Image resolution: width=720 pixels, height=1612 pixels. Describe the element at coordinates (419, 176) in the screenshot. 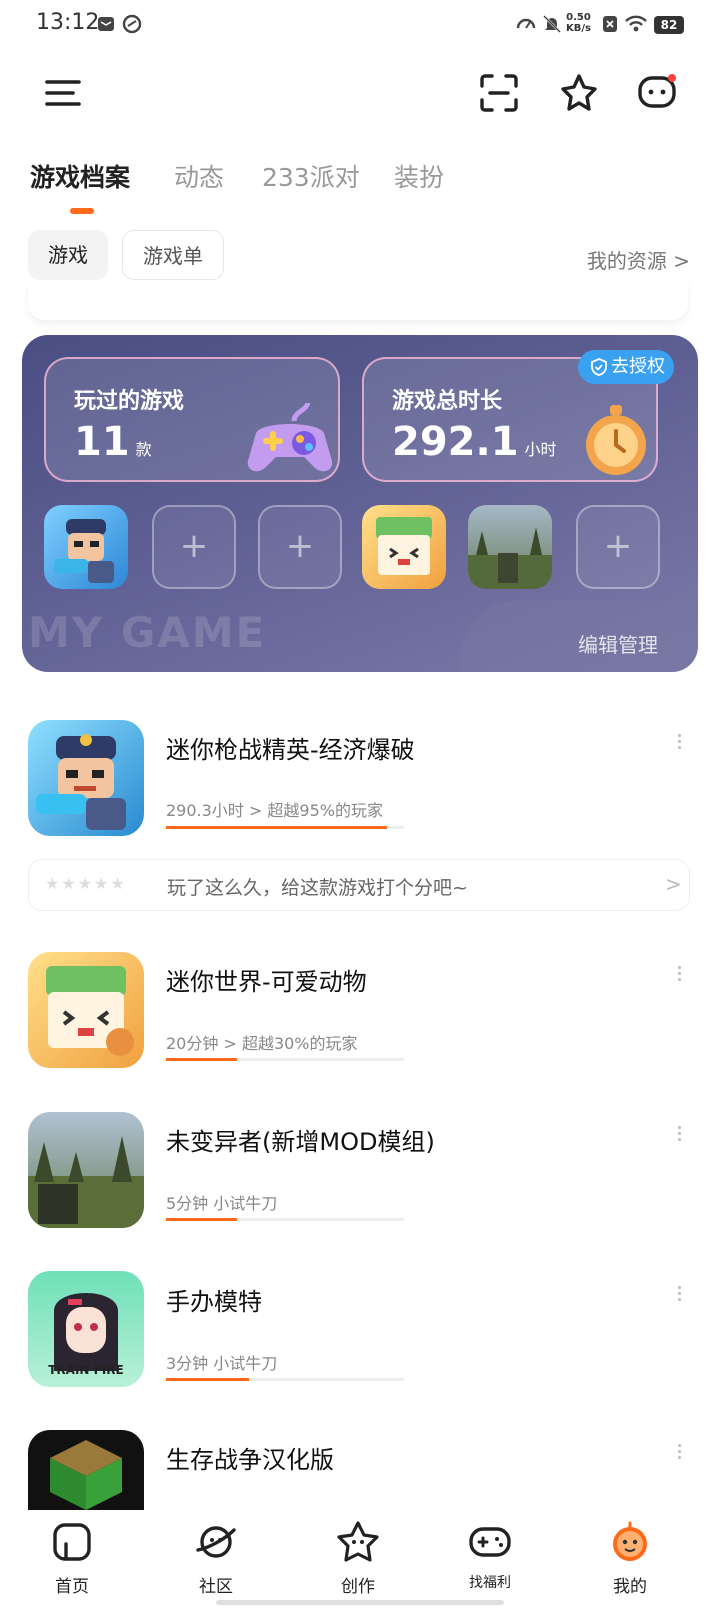

I see `tab-dressup: 装扮` at that location.